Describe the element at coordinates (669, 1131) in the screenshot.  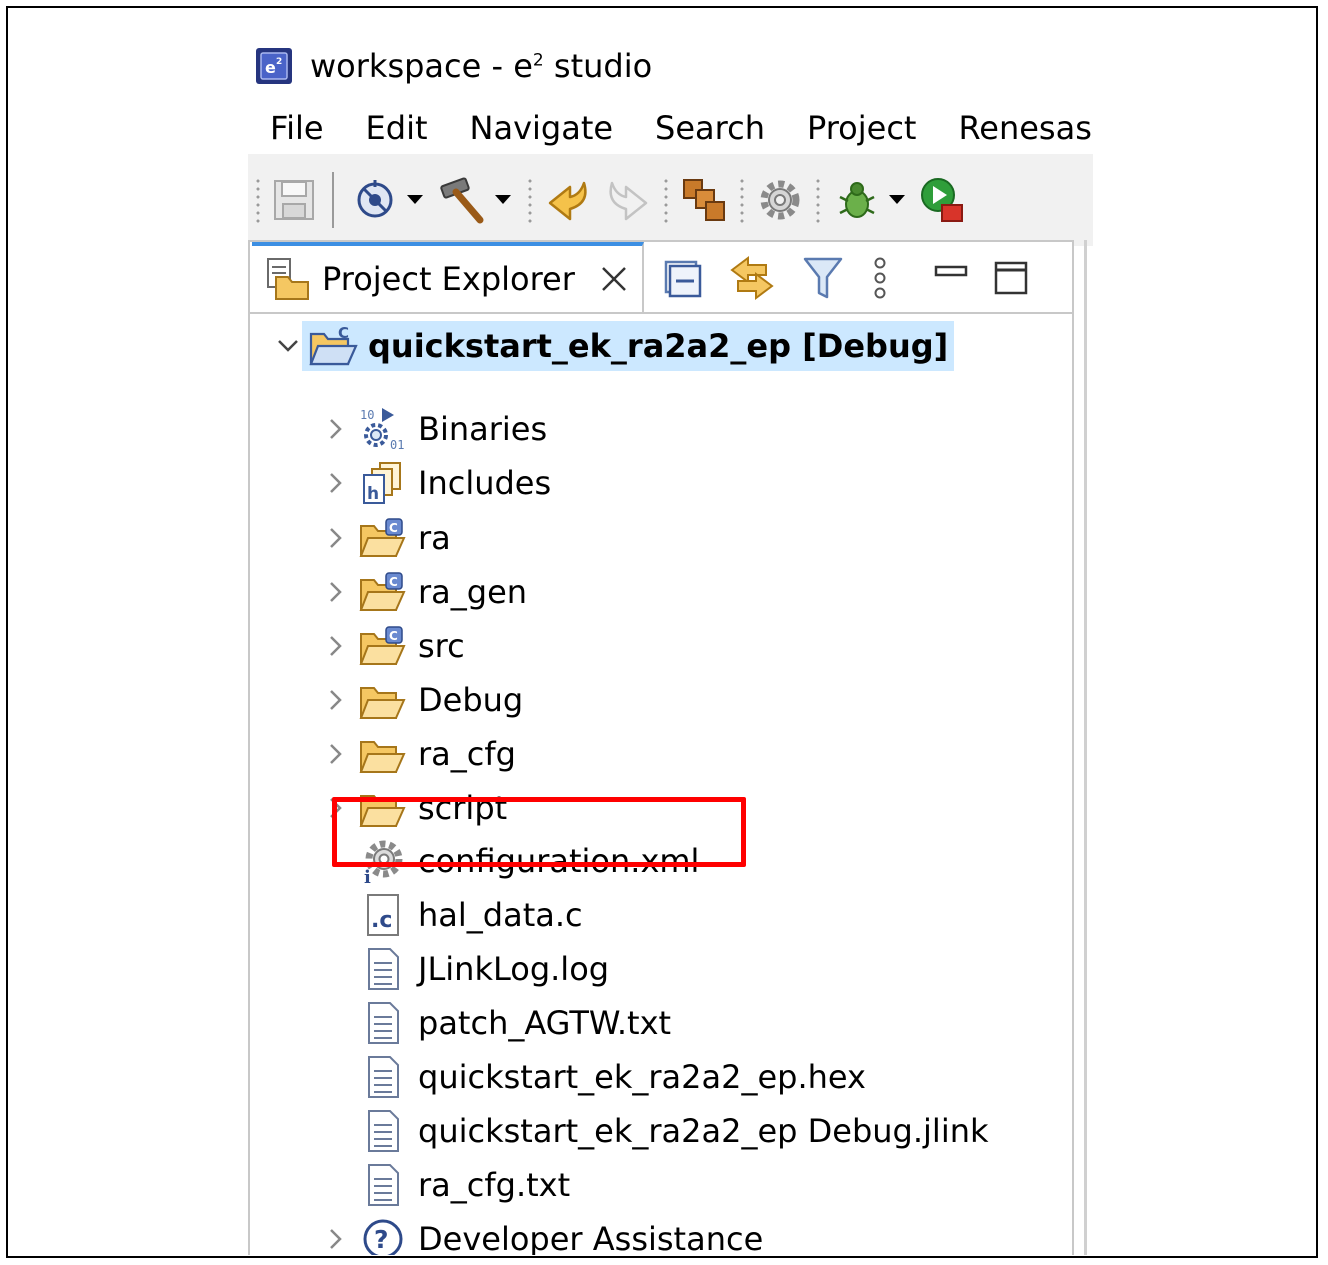
I see `tree-item-quickstart-jlink: quickstart_ek_ra2a2_ep Debug.jlink` at that location.